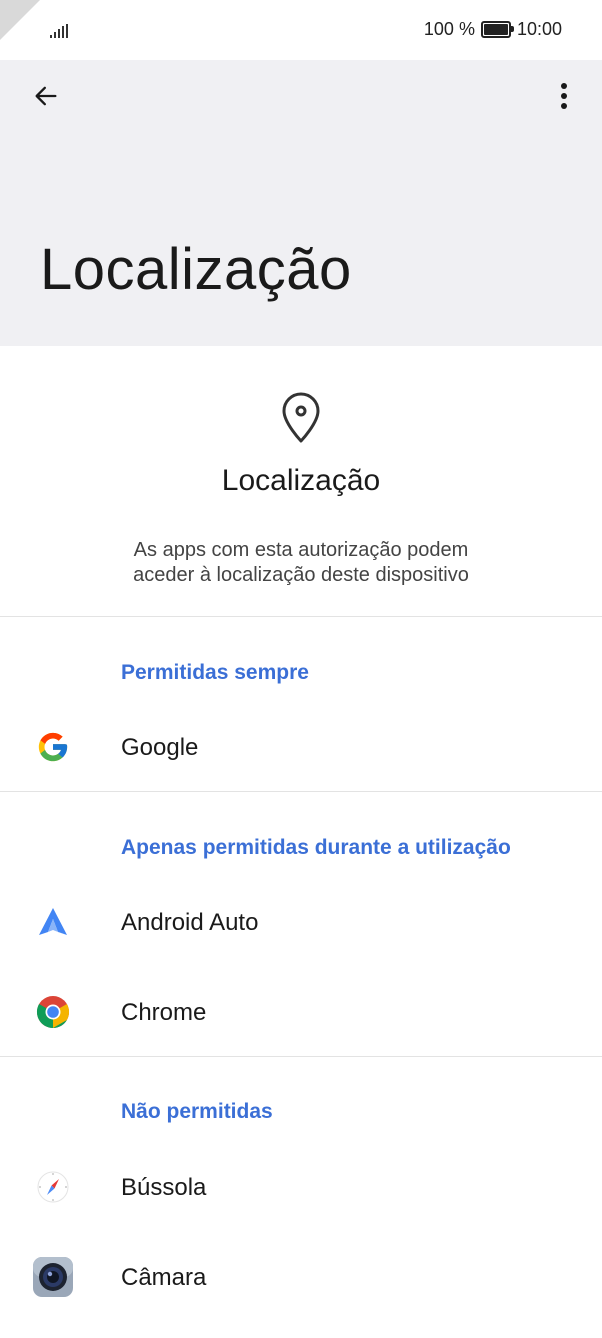 This screenshot has height=1338, width=602. Describe the element at coordinates (59, 31) in the screenshot. I see `signal-icon` at that location.